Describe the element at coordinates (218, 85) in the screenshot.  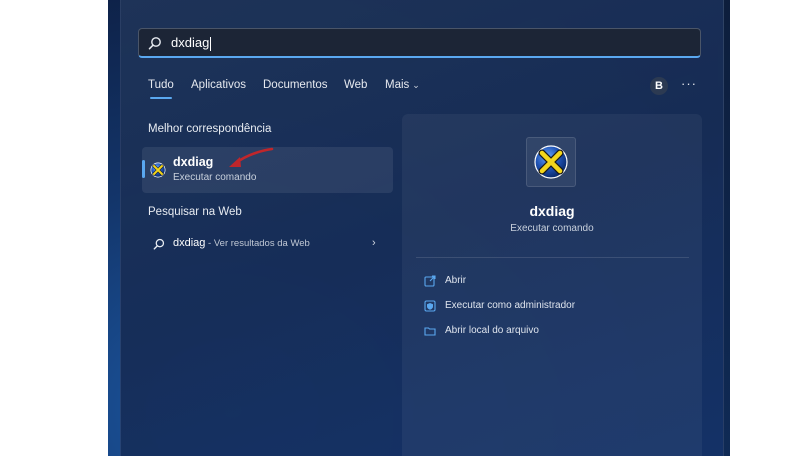
I see `tab-aplicativos: Aplicativos` at that location.